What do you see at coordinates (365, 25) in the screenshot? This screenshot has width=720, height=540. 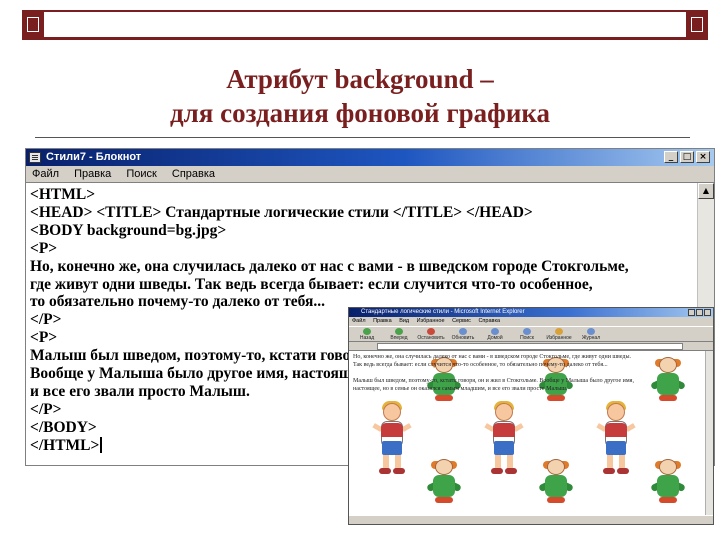 I see `top-decorative-band` at bounding box center [365, 25].